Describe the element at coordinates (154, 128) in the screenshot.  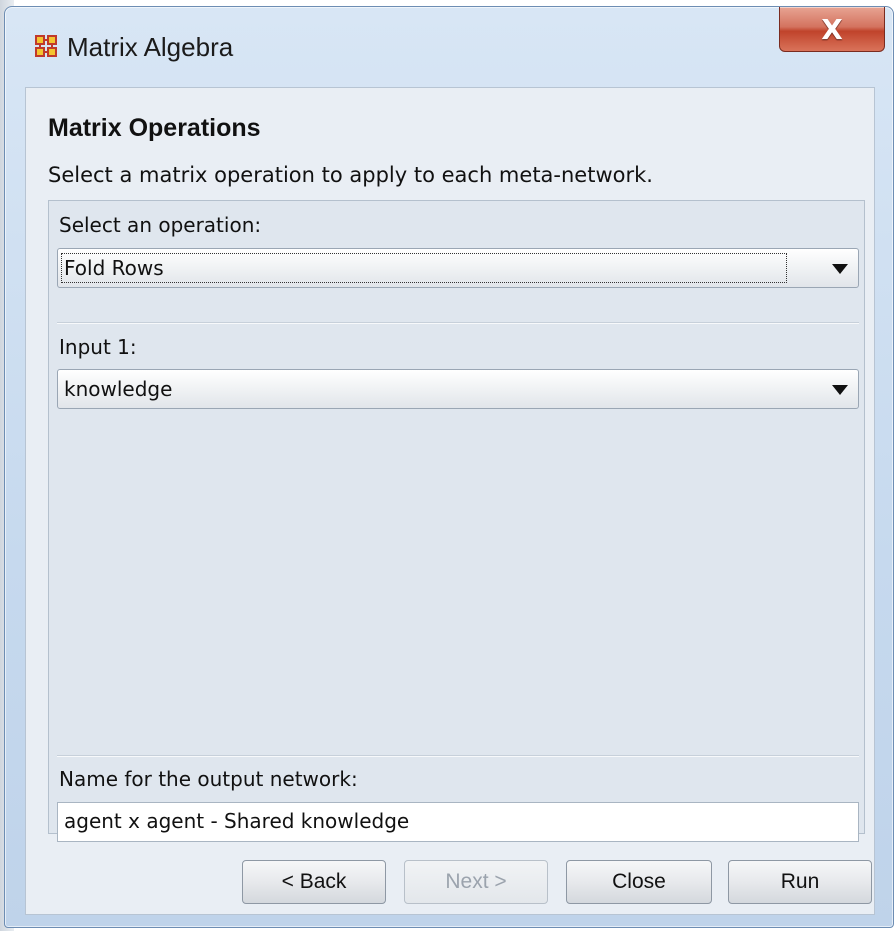
I see `page-title: Matrix Operations` at that location.